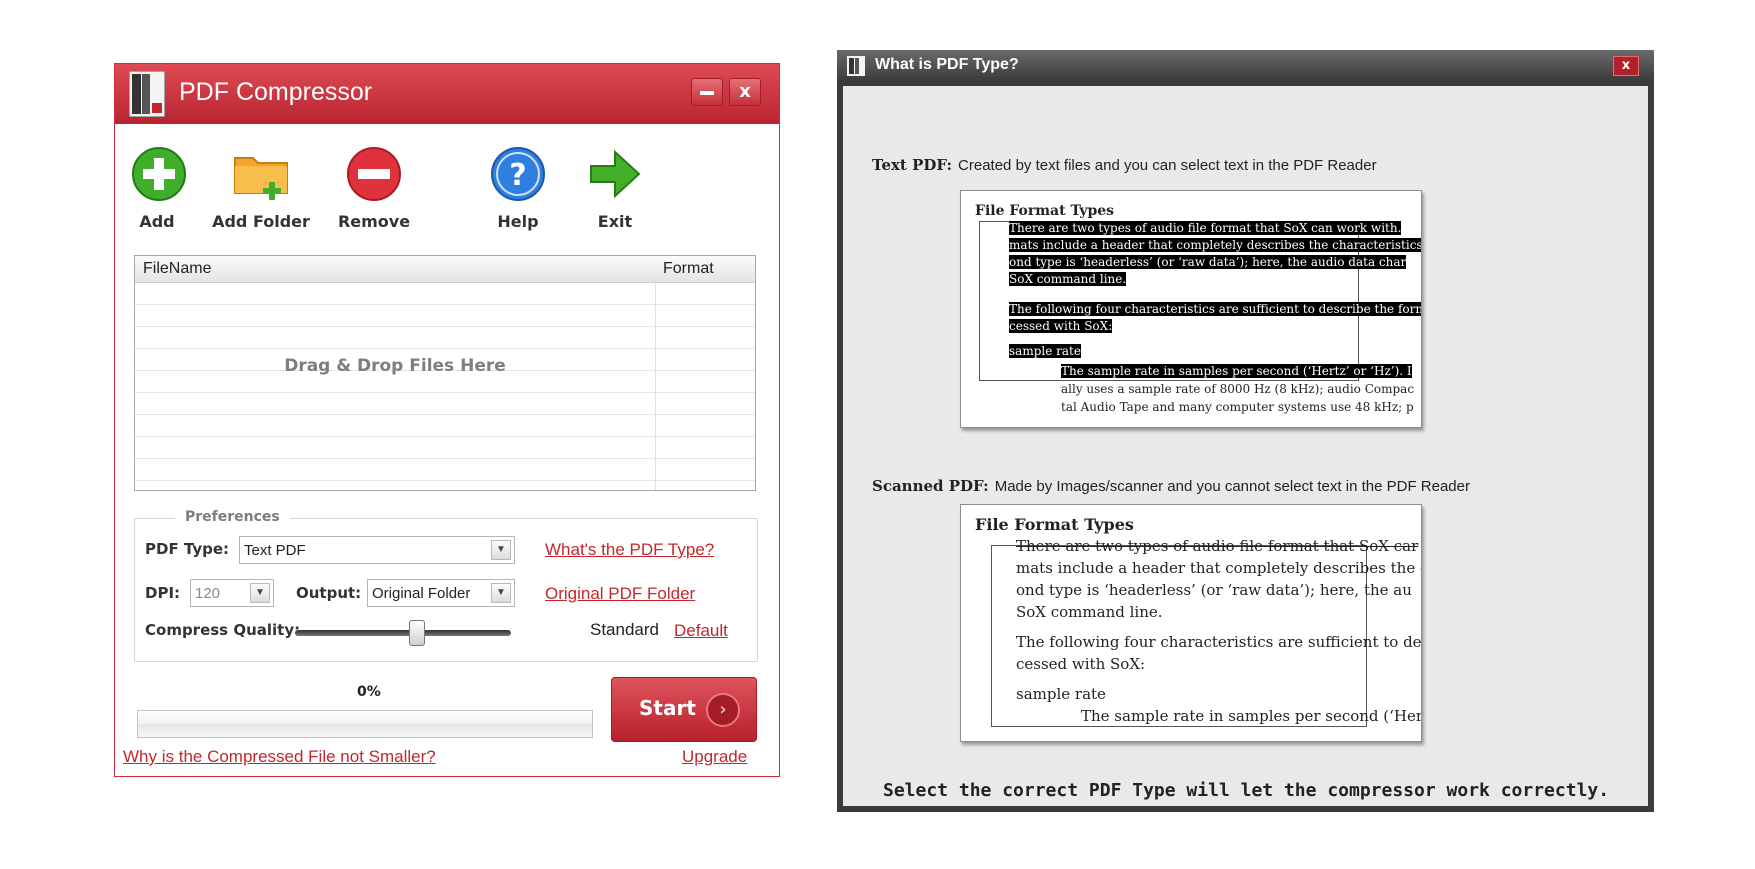 The image size is (1755, 869). Describe the element at coordinates (655, 386) in the screenshot. I see `column-divider` at that location.